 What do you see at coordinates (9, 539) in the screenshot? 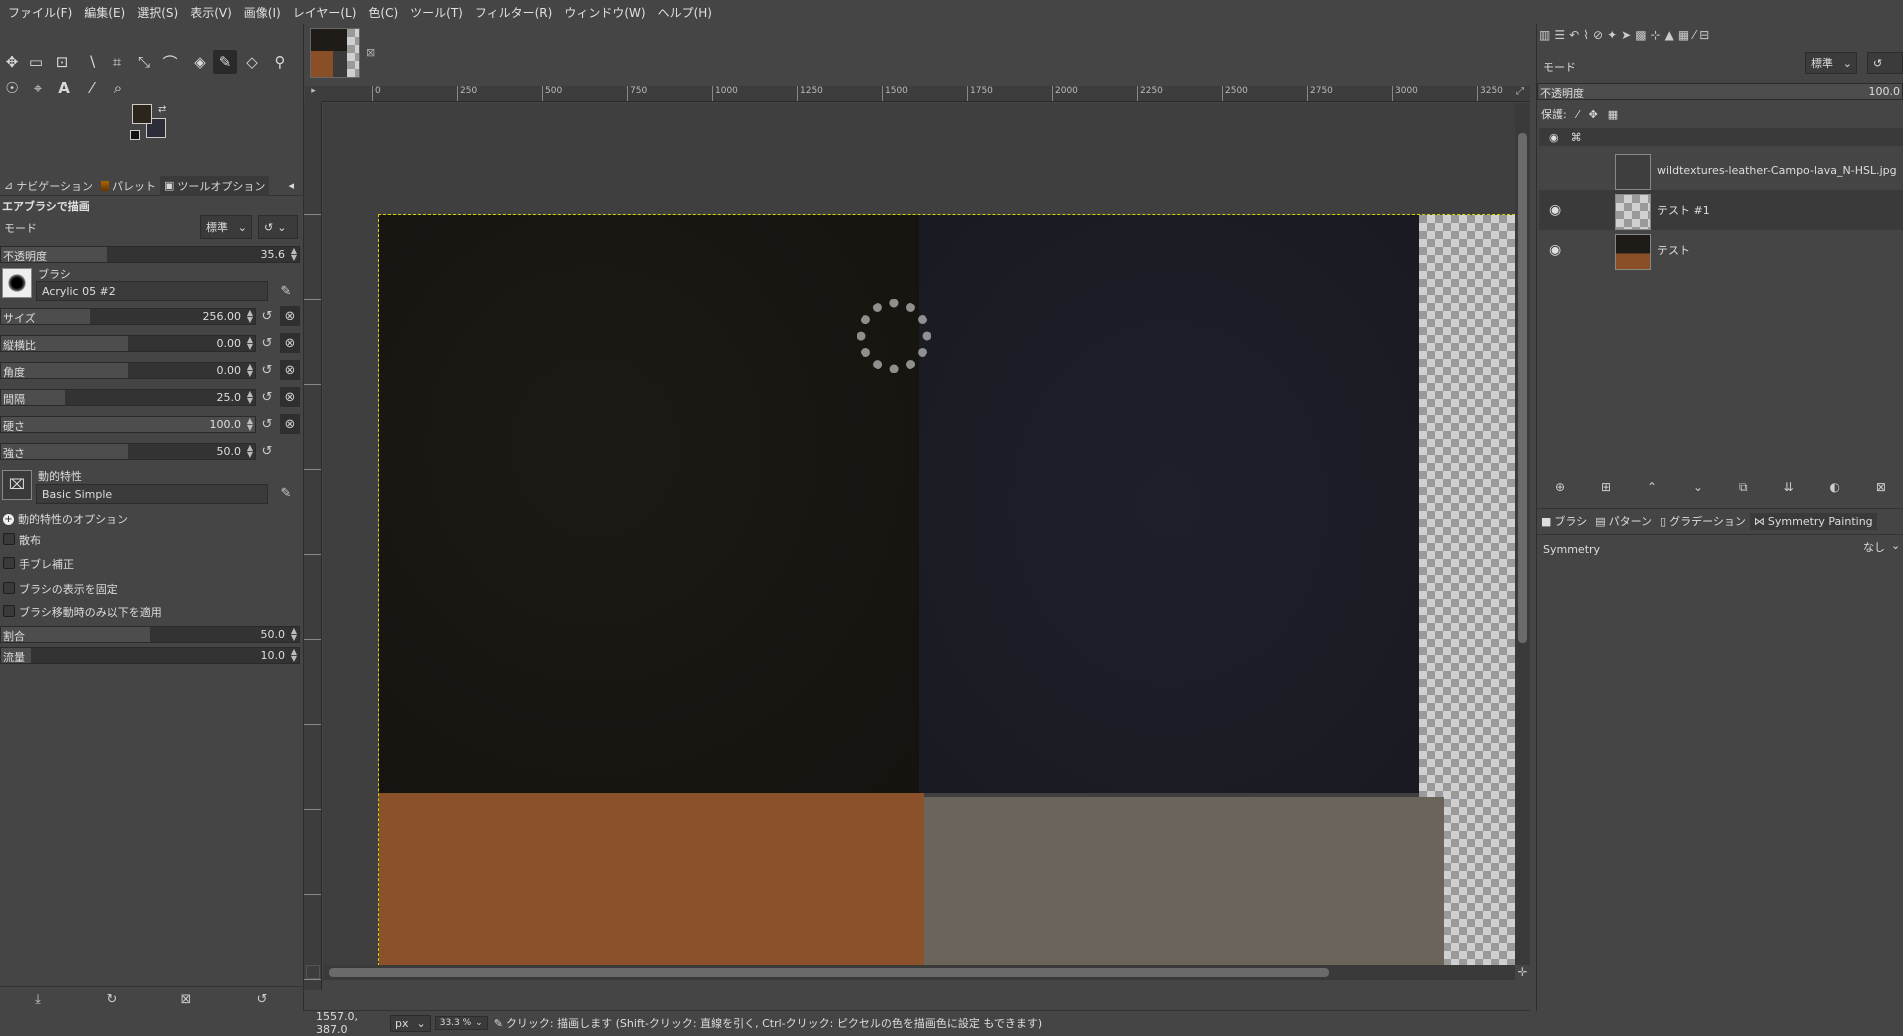
I see `scatter-checkbox` at bounding box center [9, 539].